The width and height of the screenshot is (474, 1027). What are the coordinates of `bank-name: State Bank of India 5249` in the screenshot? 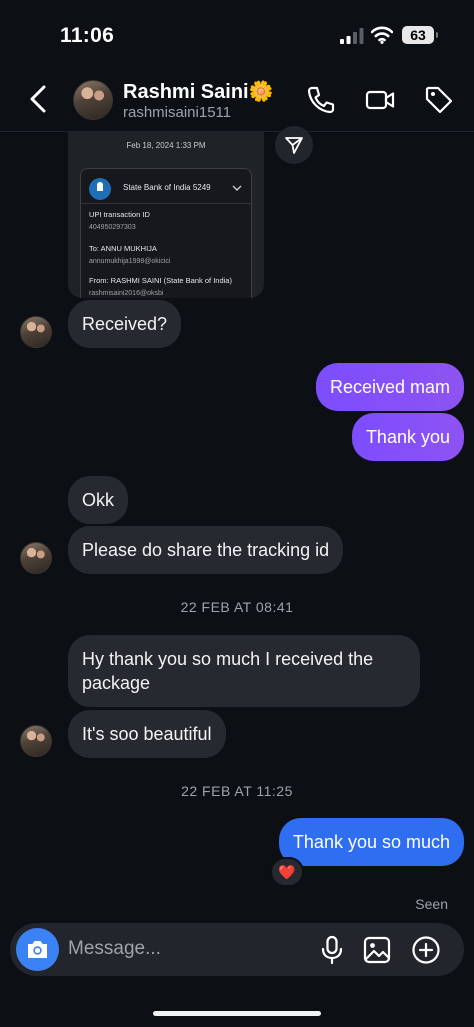 It's located at (167, 187).